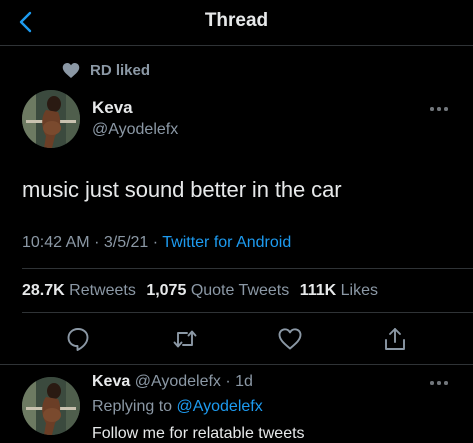 The height and width of the screenshot is (443, 473). Describe the element at coordinates (135, 130) in the screenshot. I see `author-handle: @Ayodelefx` at that location.